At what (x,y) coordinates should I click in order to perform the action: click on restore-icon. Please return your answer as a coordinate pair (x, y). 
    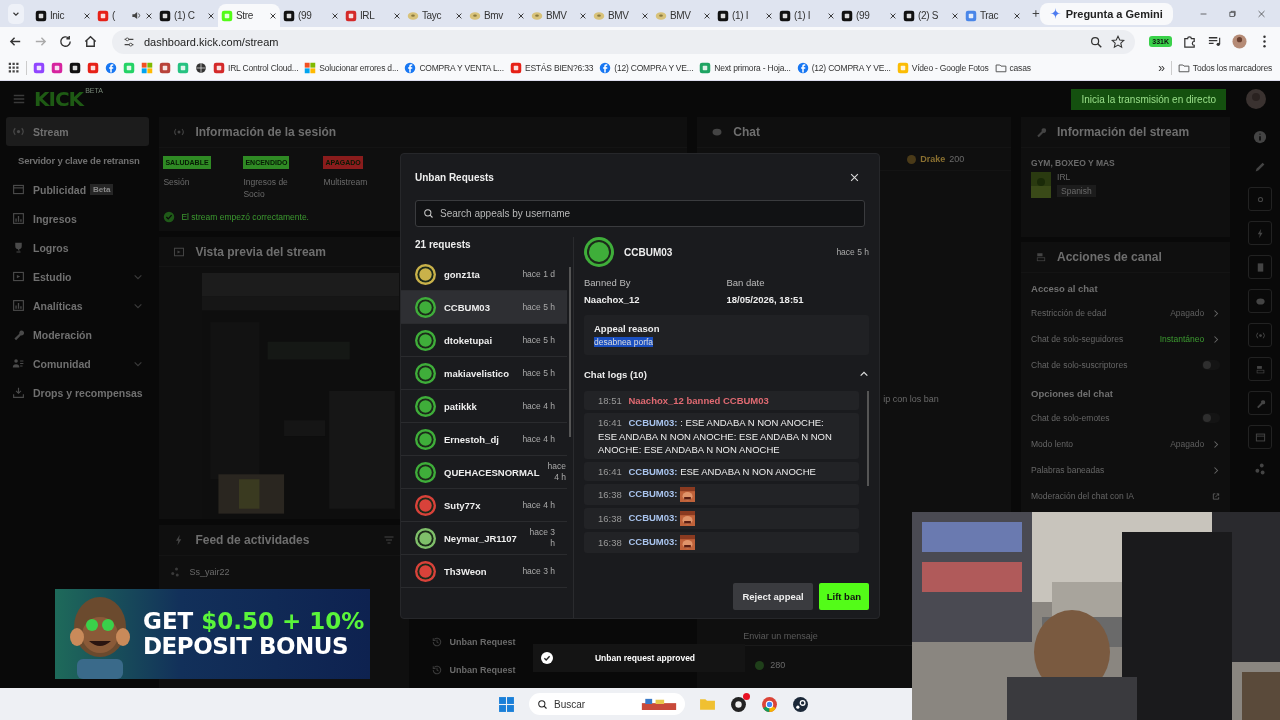
    Looking at the image, I should click on (1232, 13).